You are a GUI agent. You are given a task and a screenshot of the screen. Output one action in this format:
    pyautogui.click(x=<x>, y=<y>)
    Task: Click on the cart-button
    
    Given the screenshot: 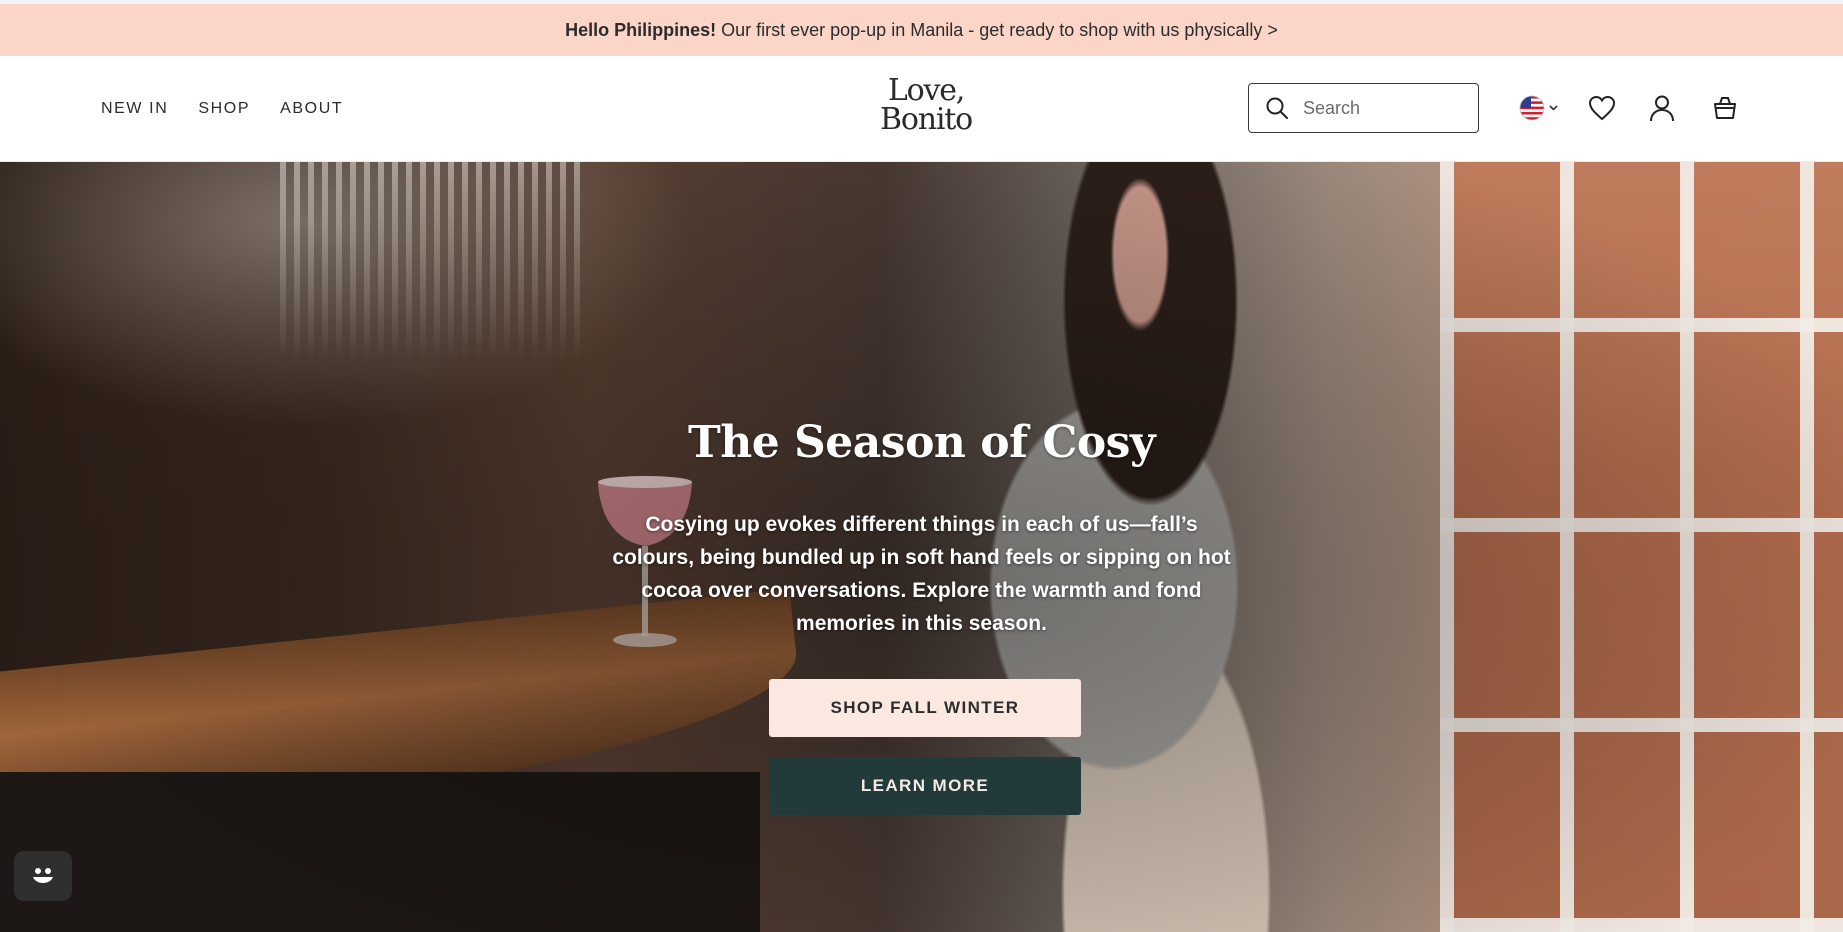 What is the action you would take?
    pyautogui.click(x=1725, y=108)
    